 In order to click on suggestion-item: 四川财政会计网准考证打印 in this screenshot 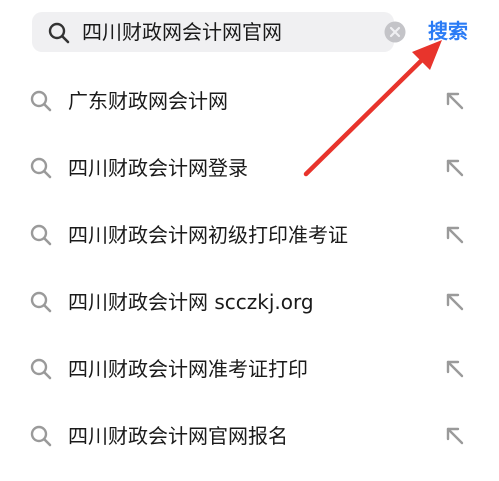, I will do `click(249, 369)`.